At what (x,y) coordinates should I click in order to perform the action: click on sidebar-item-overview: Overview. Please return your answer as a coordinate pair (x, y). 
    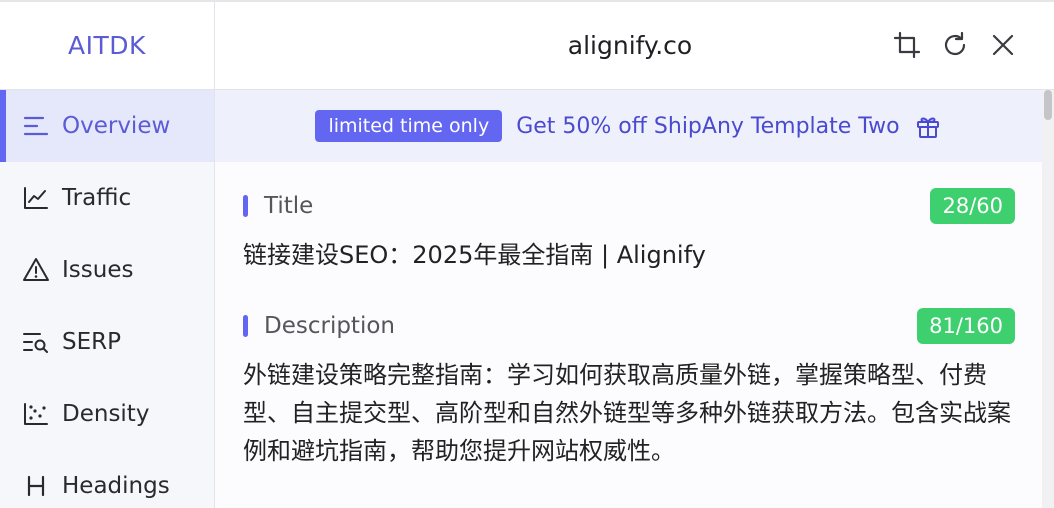
    Looking at the image, I should click on (107, 126).